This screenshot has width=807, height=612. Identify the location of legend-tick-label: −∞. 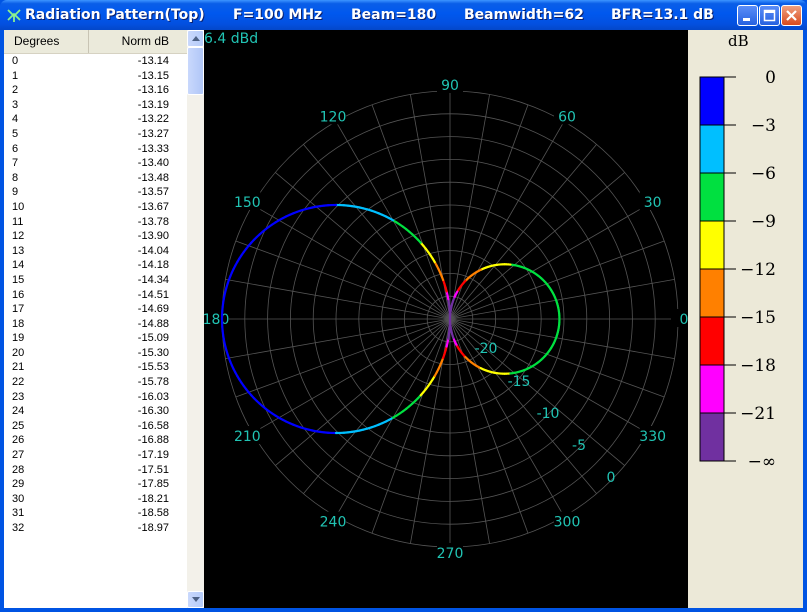
(762, 462).